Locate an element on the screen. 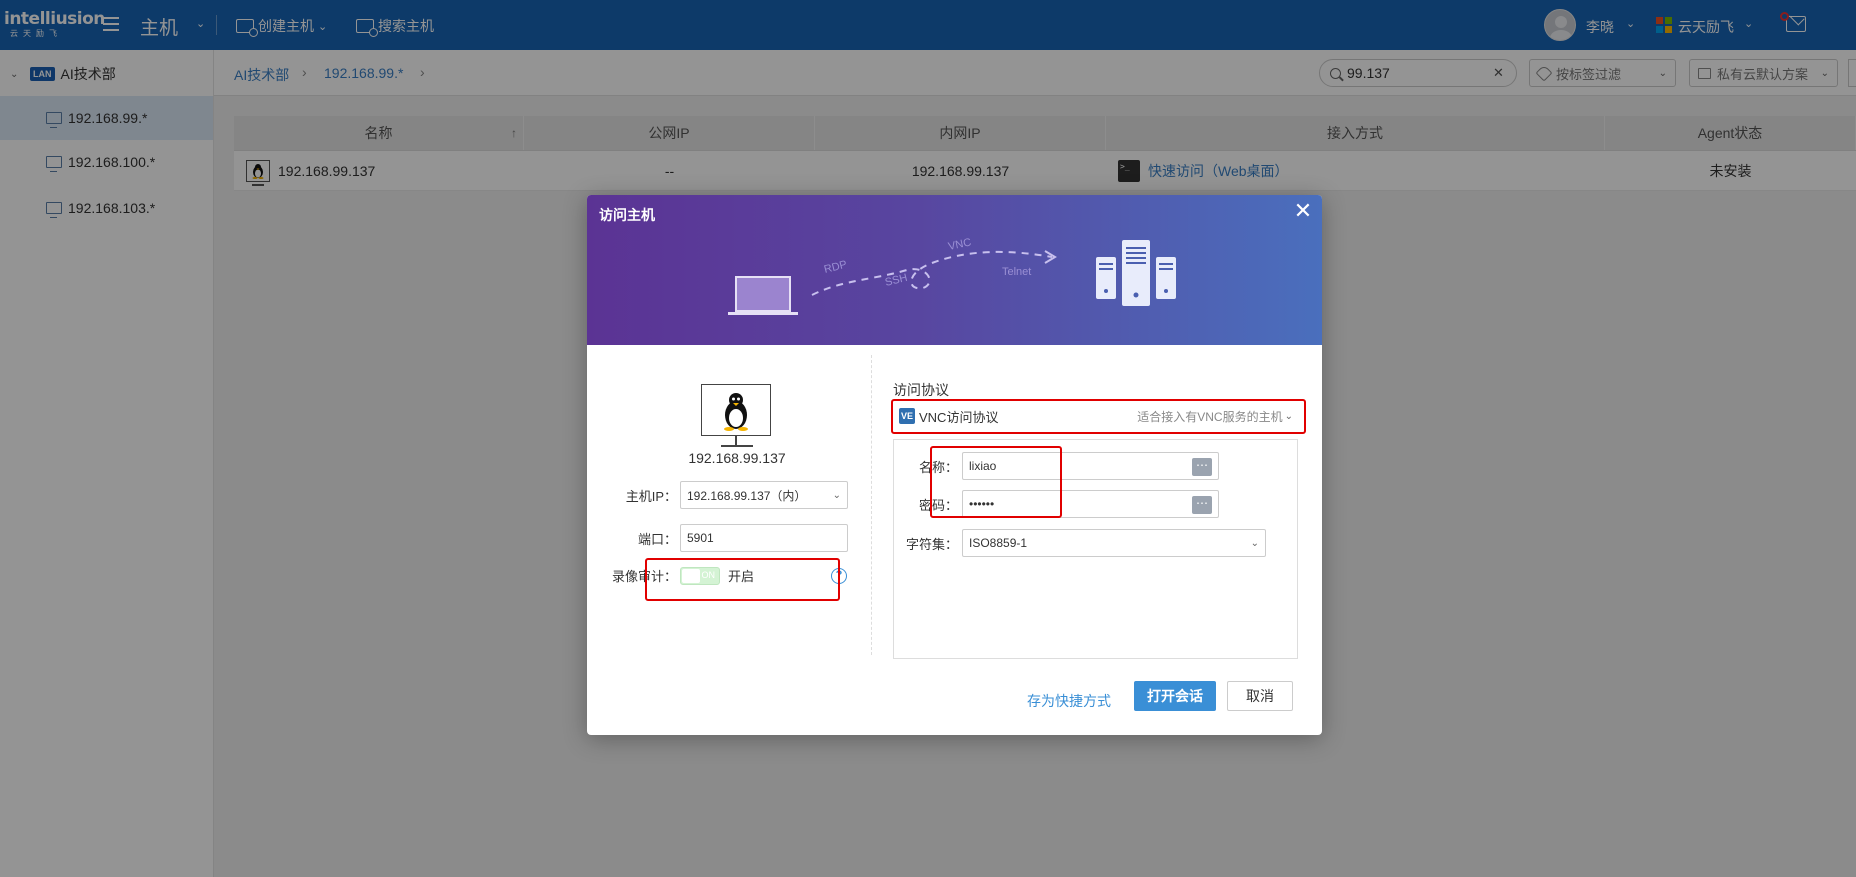 The height and width of the screenshot is (877, 1856). host-ip-title: 192.168.99.137 is located at coordinates (737, 458).